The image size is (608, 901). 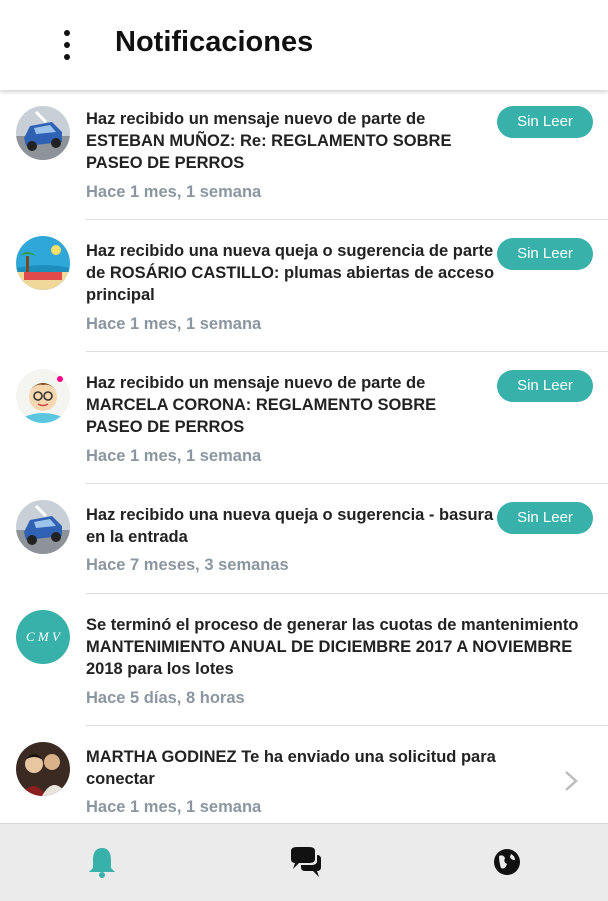 I want to click on cartoon-avatar, so click(x=43, y=396).